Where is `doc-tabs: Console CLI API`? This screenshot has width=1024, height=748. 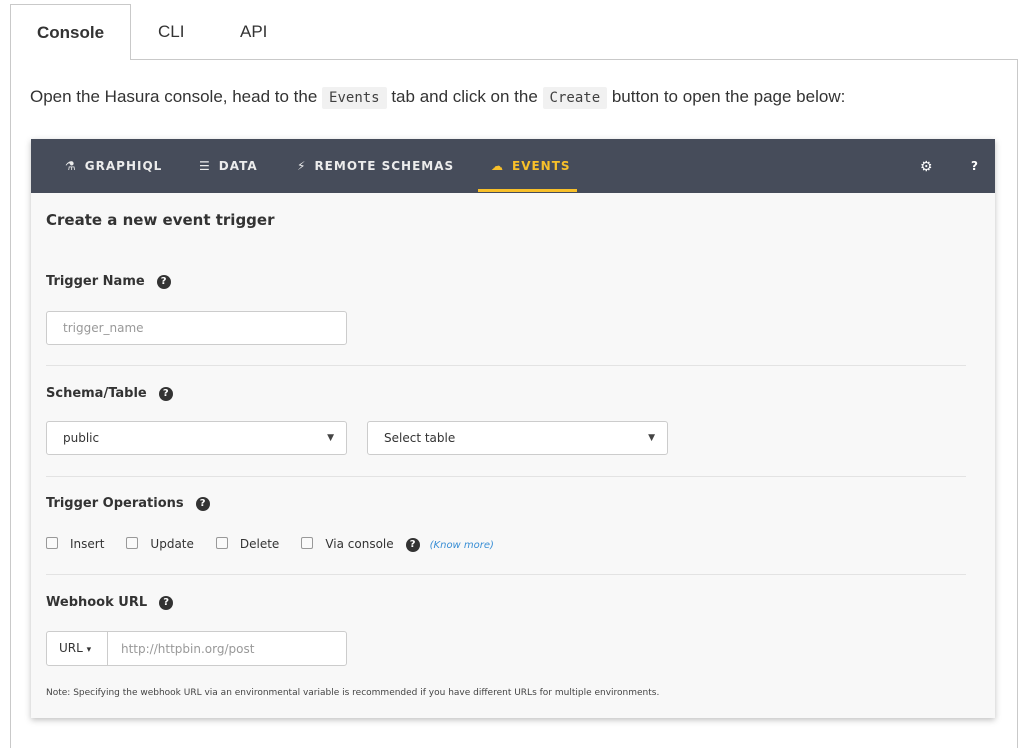 doc-tabs: Console CLI API is located at coordinates (509, 30).